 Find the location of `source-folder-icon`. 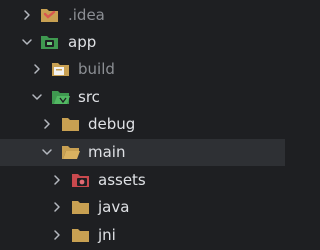

source-folder-icon is located at coordinates (61, 97).